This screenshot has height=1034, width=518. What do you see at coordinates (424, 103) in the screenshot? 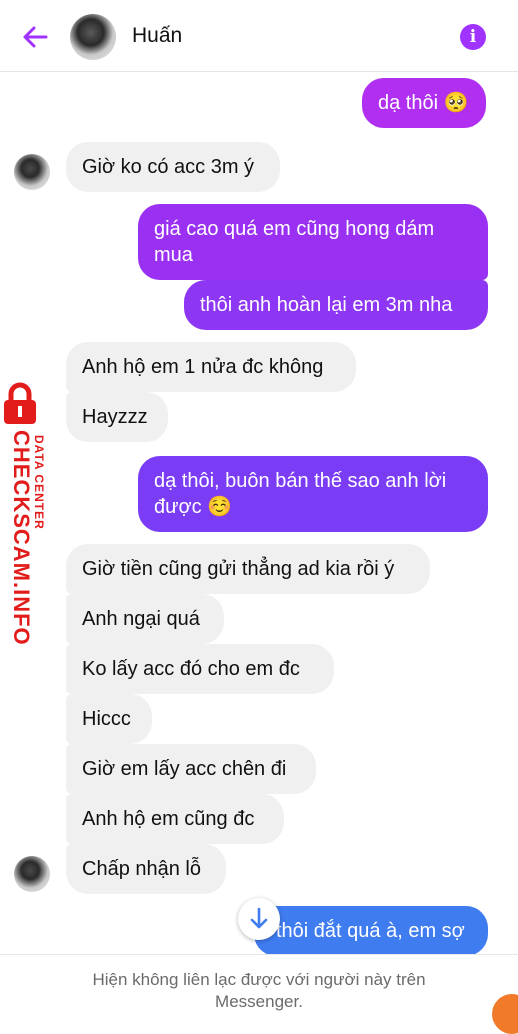
I see `message-bubble-outgoing: dạ thôi 🥺` at bounding box center [424, 103].